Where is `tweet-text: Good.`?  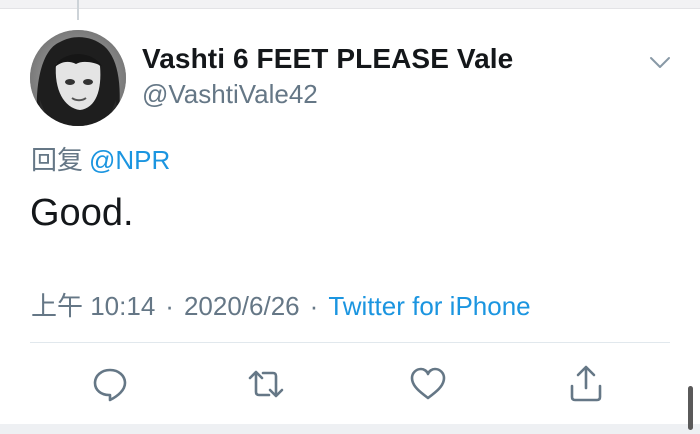
tweet-text: Good. is located at coordinates (82, 213).